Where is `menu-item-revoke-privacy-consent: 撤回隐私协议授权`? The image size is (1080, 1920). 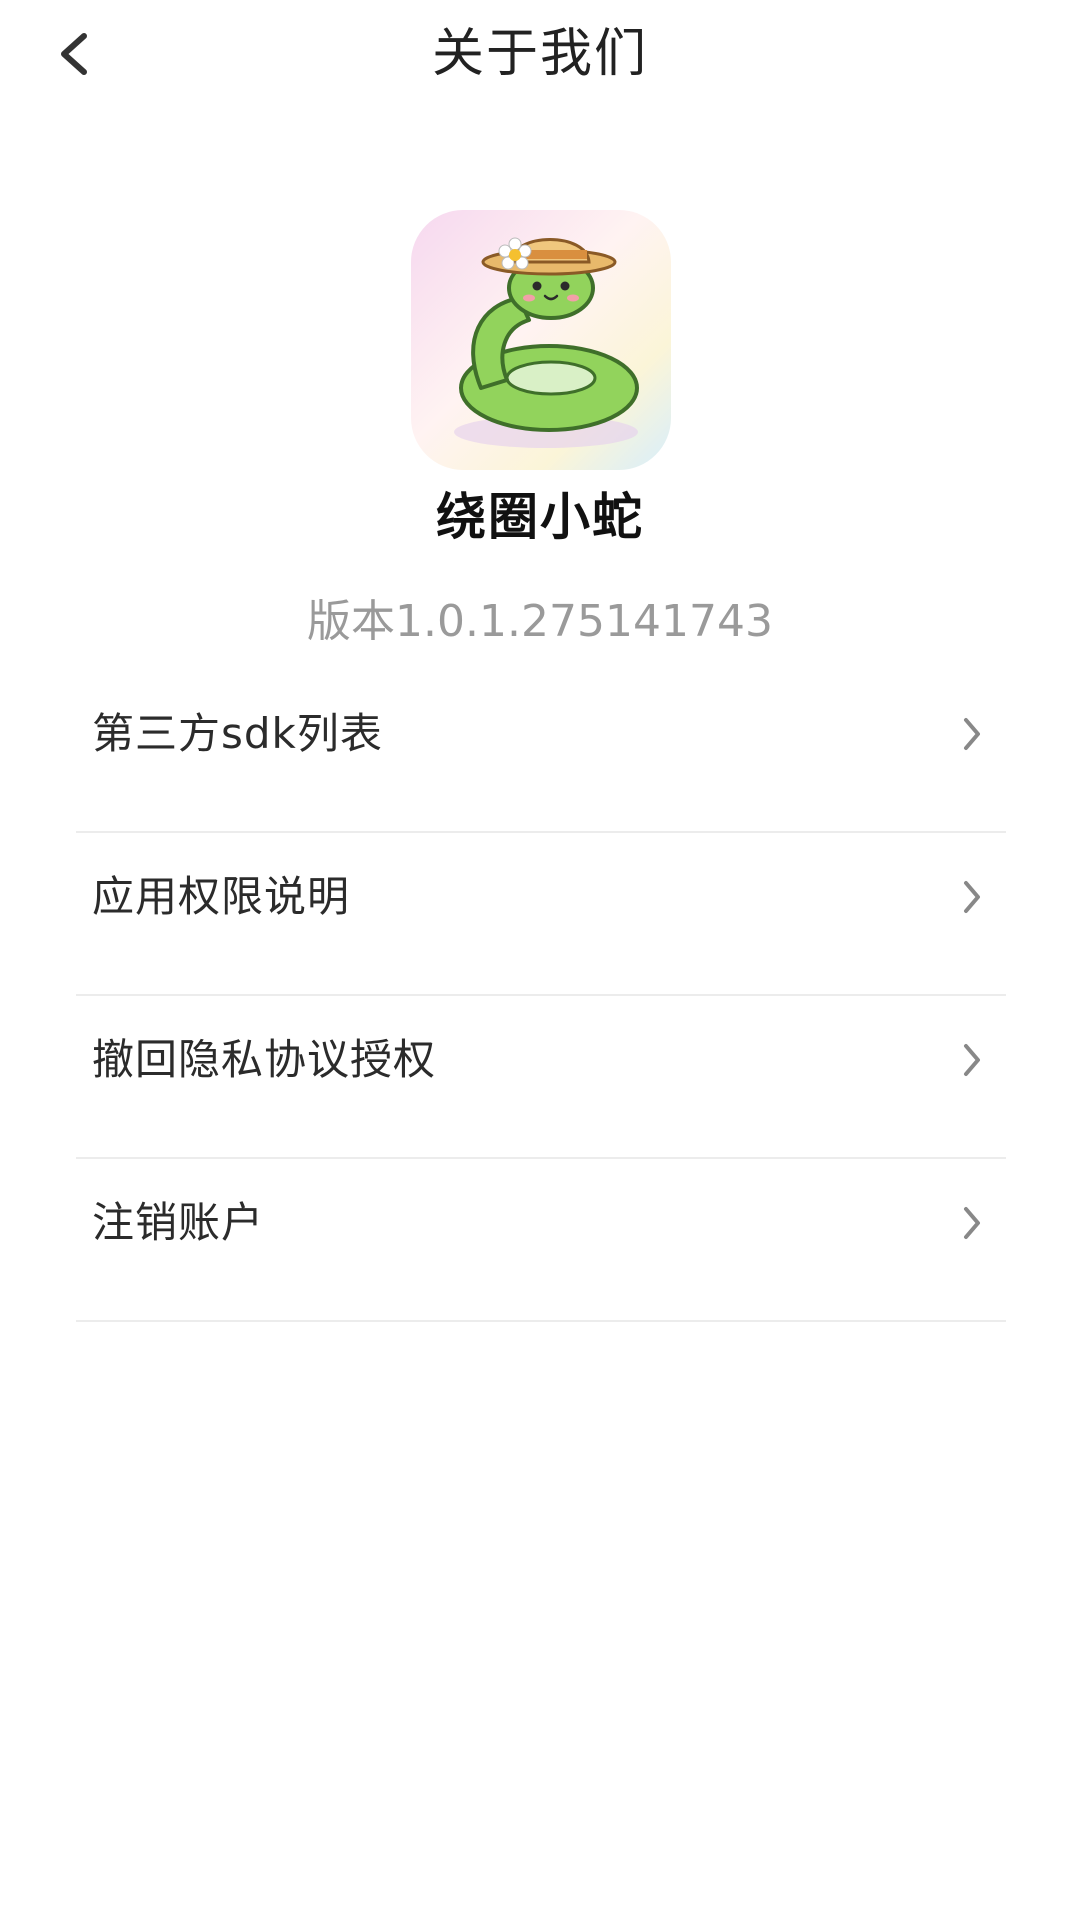 menu-item-revoke-privacy-consent: 撤回隐私协议授权 is located at coordinates (541, 1077).